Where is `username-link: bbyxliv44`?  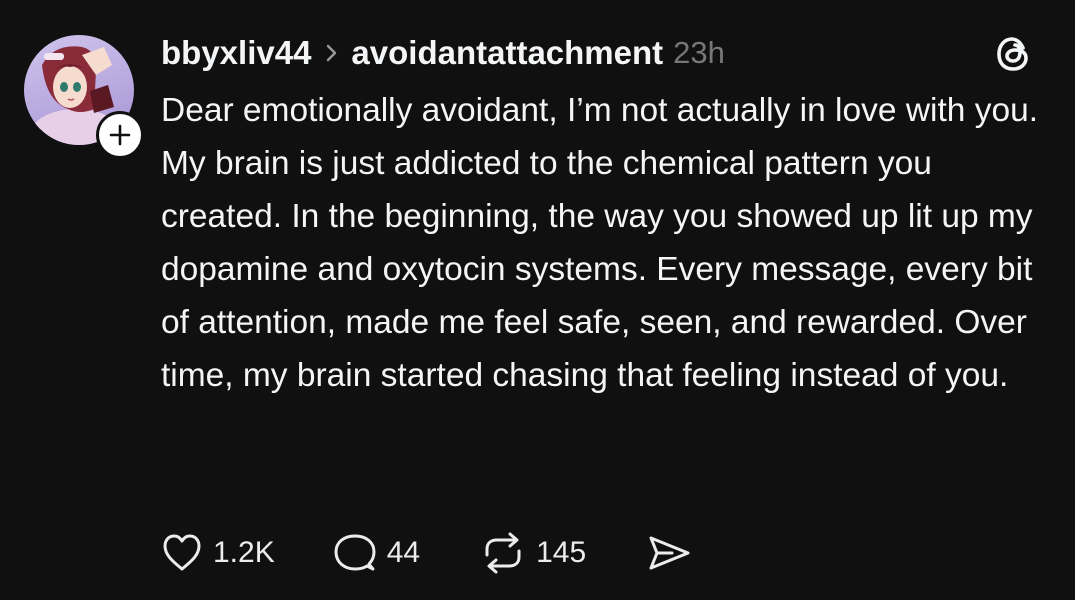 username-link: bbyxliv44 is located at coordinates (236, 53).